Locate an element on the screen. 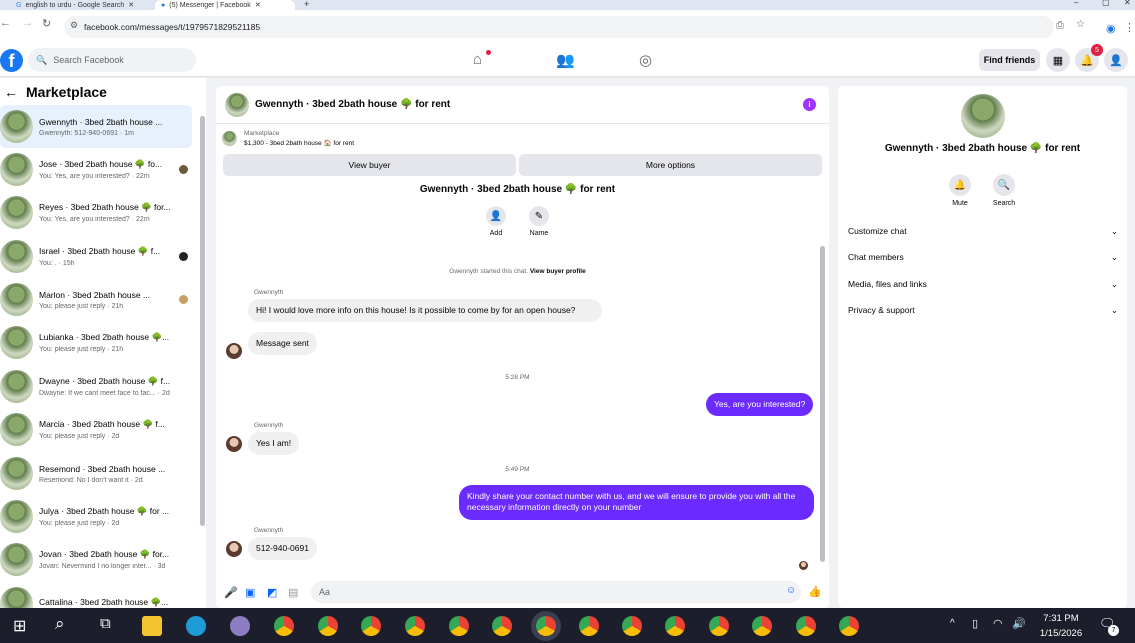 The width and height of the screenshot is (1135, 643). info-icon: i is located at coordinates (809, 104).